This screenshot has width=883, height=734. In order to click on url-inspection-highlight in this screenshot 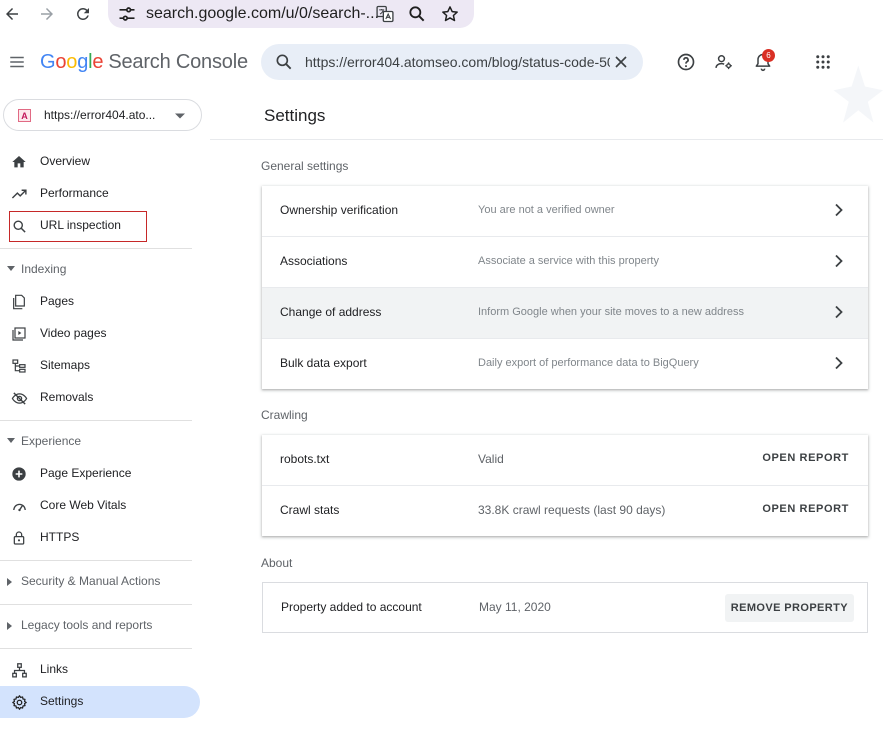, I will do `click(78, 226)`.